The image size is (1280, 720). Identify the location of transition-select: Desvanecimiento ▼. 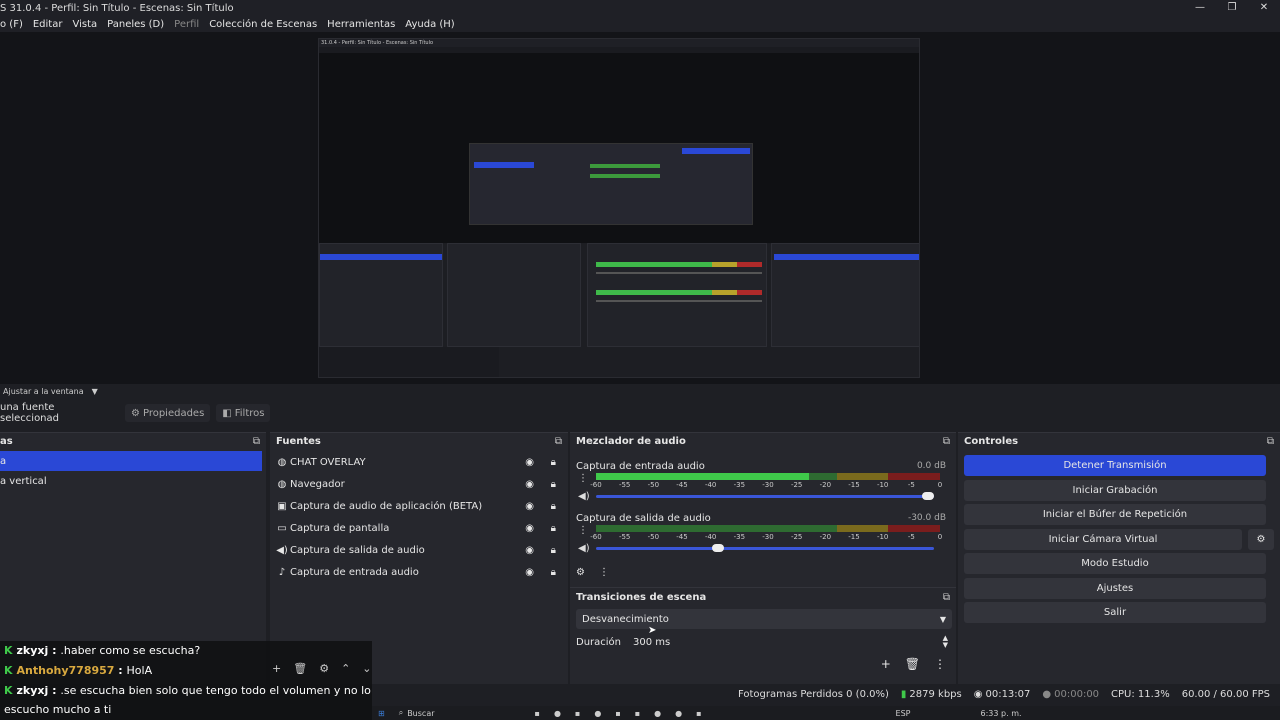
(764, 619).